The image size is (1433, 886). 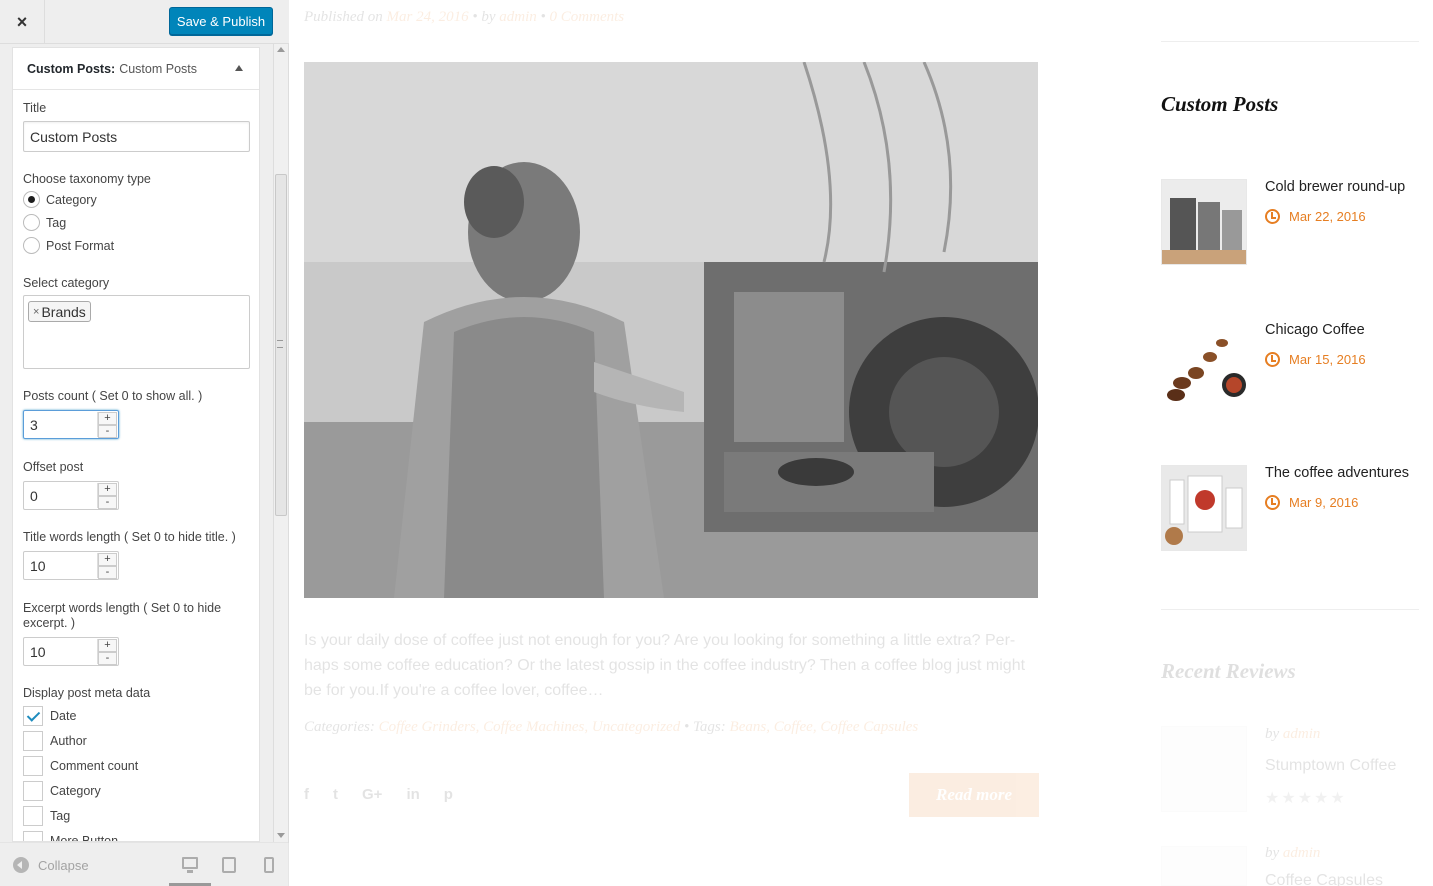 I want to click on posts-count-input: 3 + -, so click(x=71, y=424).